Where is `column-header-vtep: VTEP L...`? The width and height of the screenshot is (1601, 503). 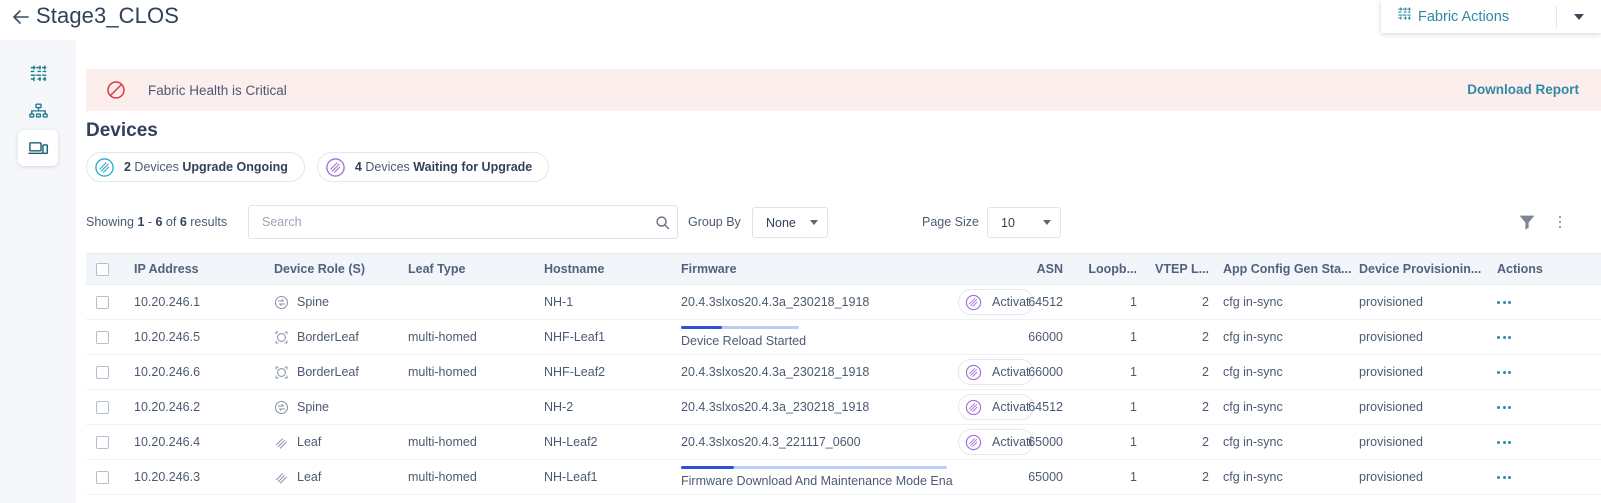
column-header-vtep: VTEP L... is located at coordinates (1176, 269).